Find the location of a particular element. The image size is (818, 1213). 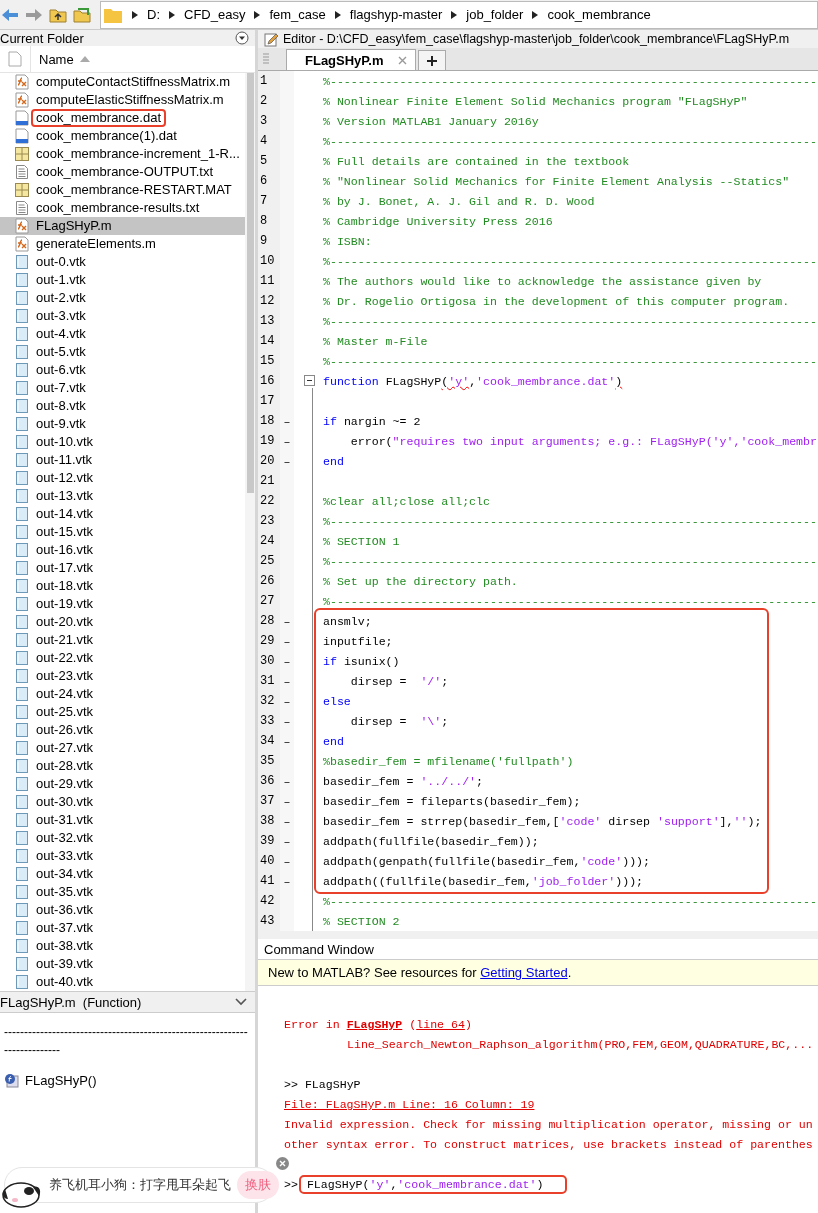

file-item: out-40.vtk is located at coordinates (122, 982).